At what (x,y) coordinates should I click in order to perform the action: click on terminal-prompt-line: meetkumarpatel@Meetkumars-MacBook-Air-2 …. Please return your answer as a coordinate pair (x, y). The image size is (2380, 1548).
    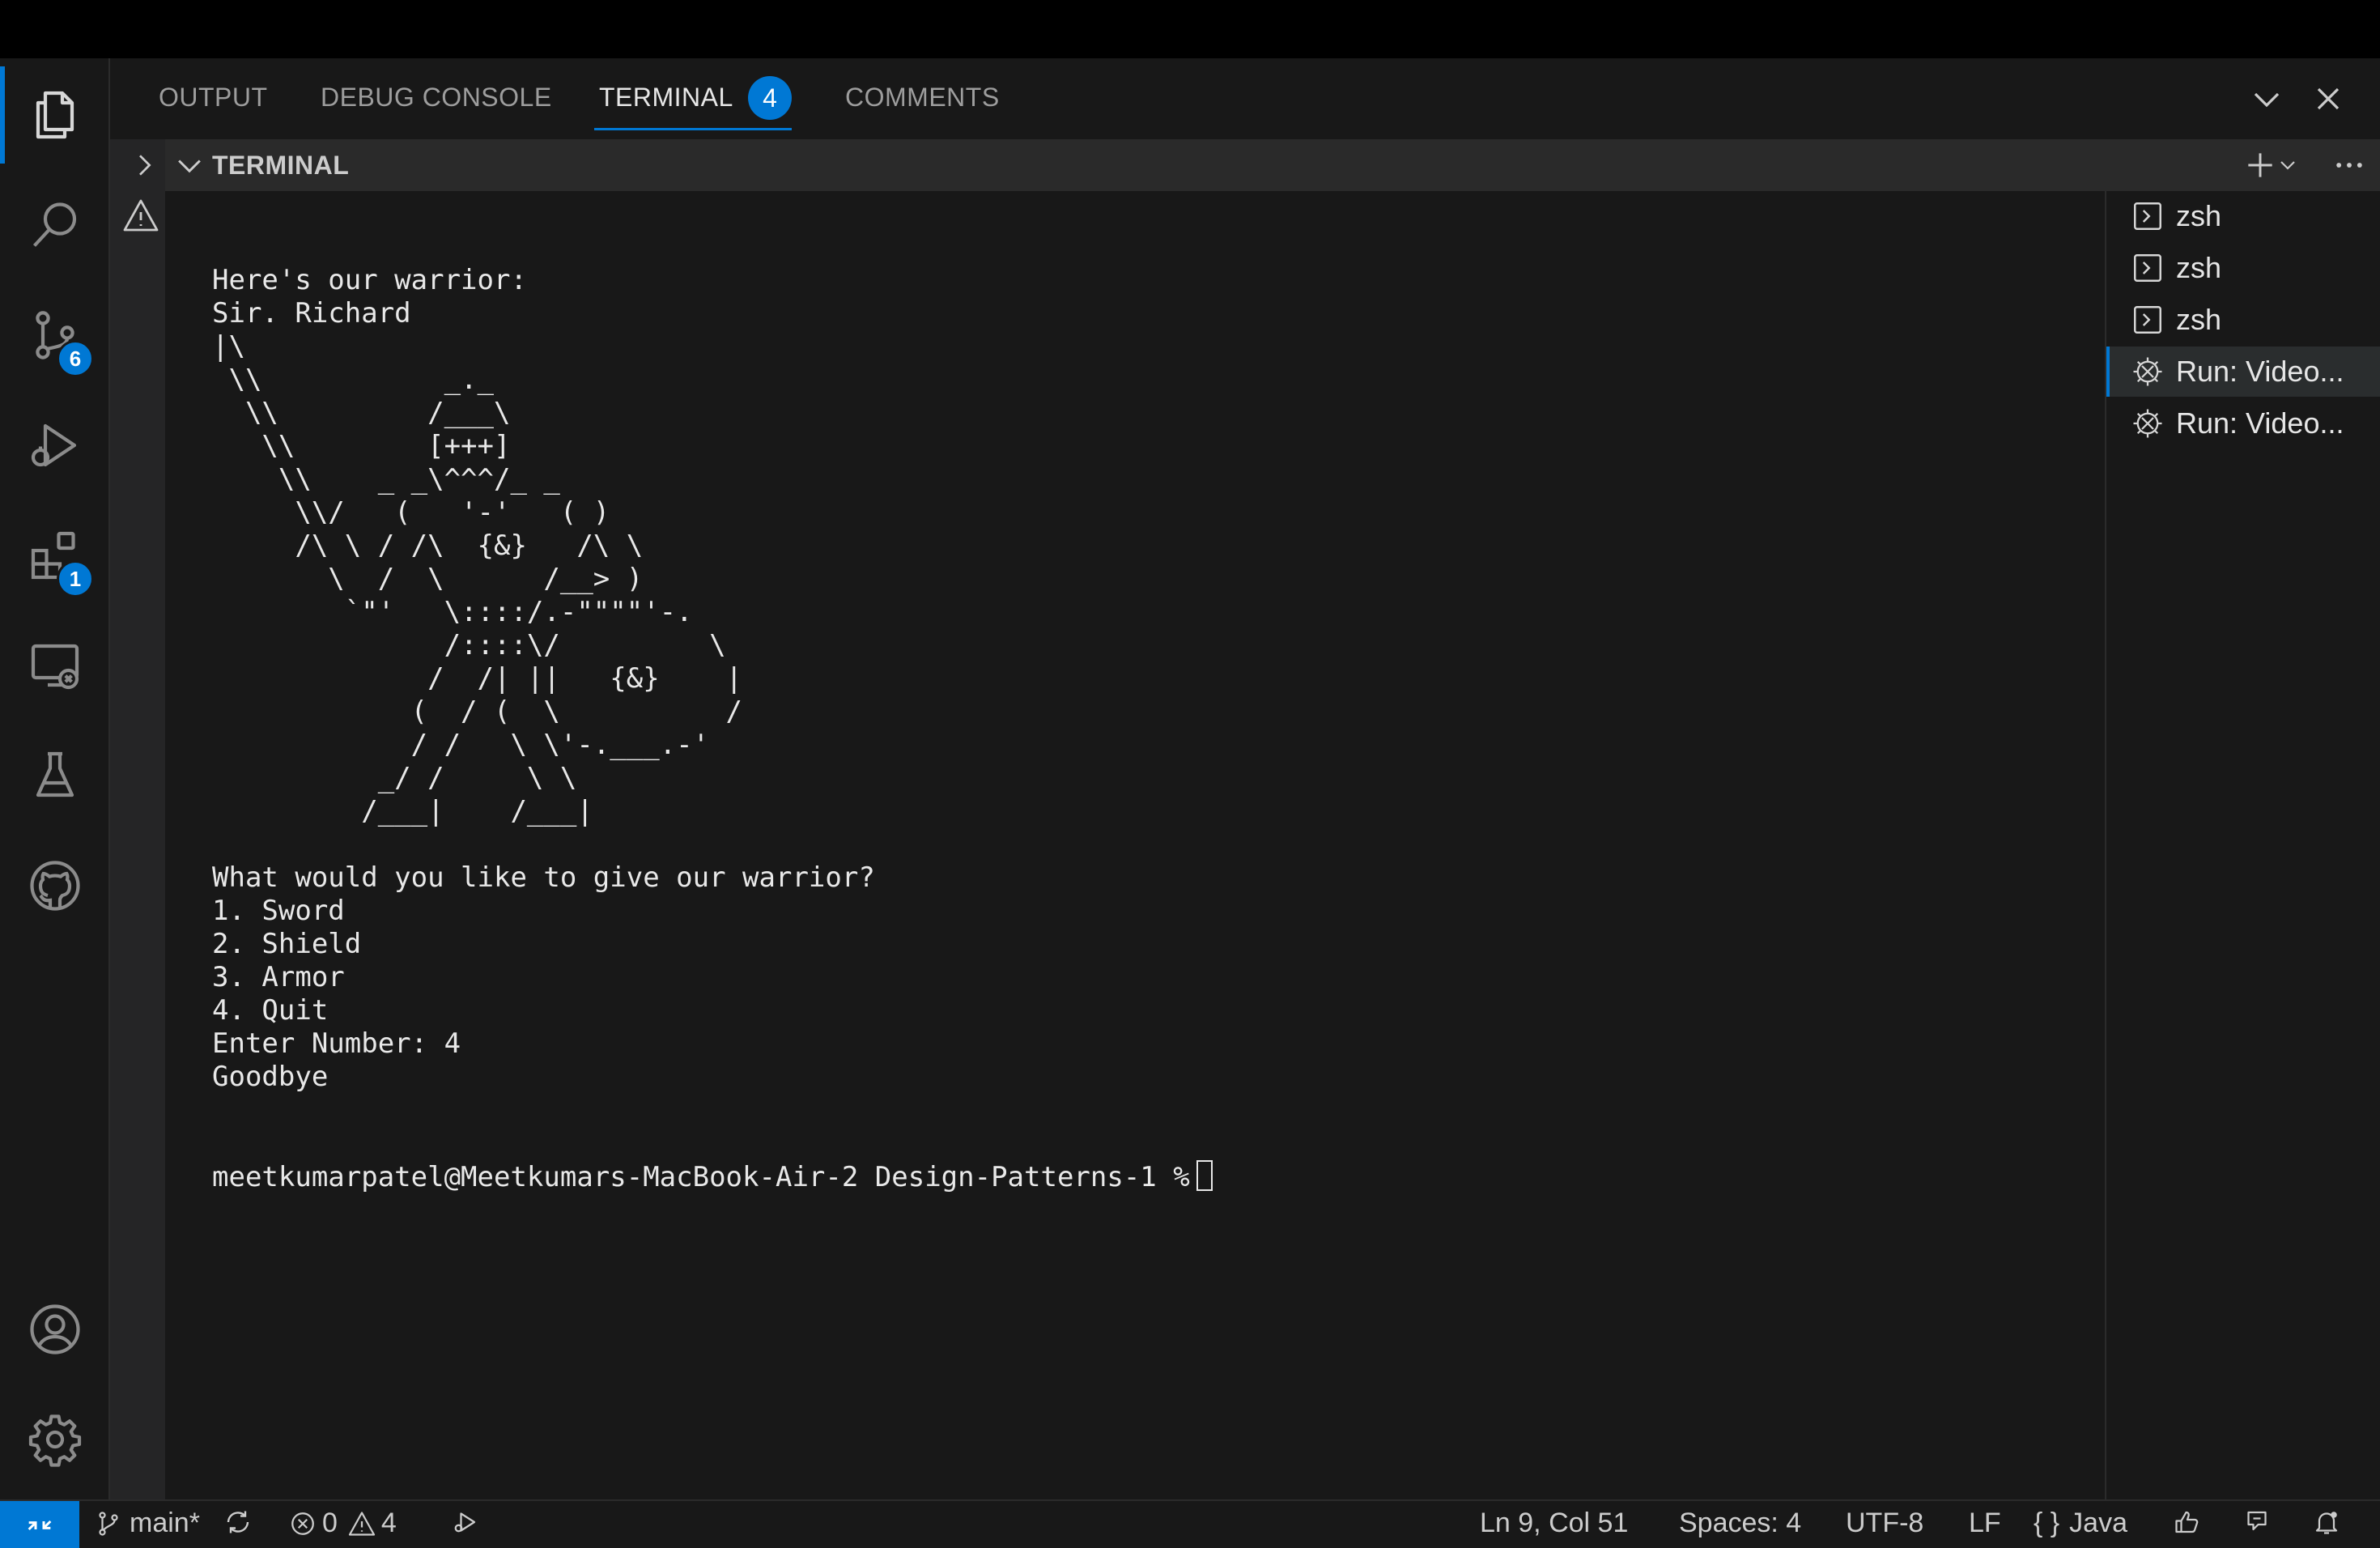
    Looking at the image, I should click on (713, 1177).